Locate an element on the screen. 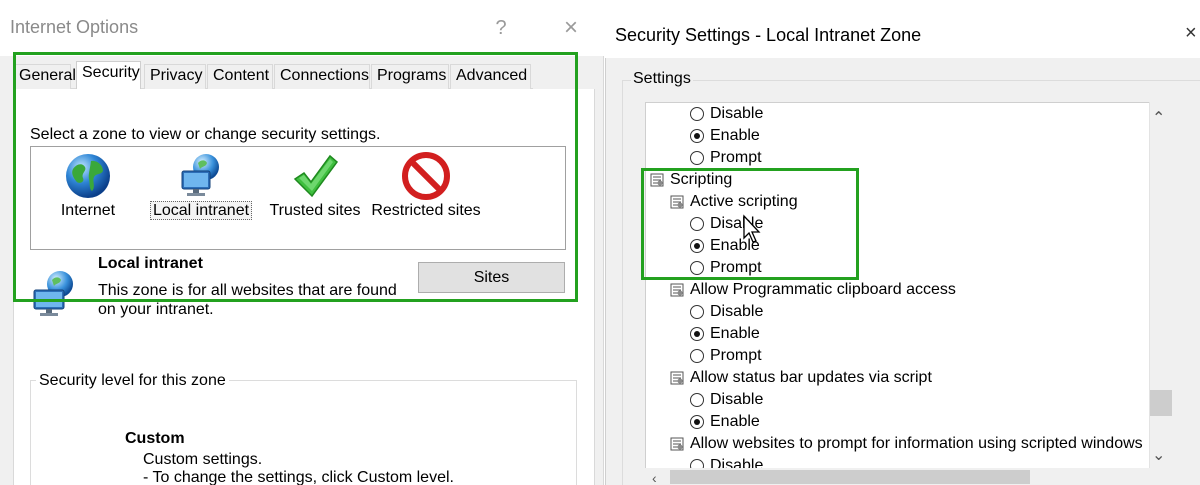 This screenshot has height=485, width=1200. security-level-group-title: Security level for this zone is located at coordinates (132, 381).